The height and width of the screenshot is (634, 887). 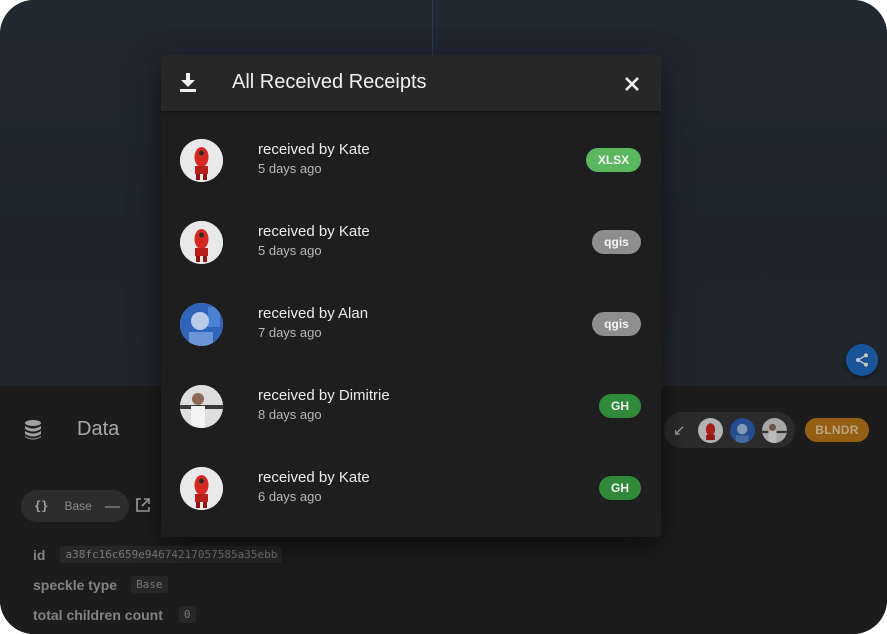 I want to click on receipt-item: received by Kate 5 days ago qgis, so click(x=411, y=243).